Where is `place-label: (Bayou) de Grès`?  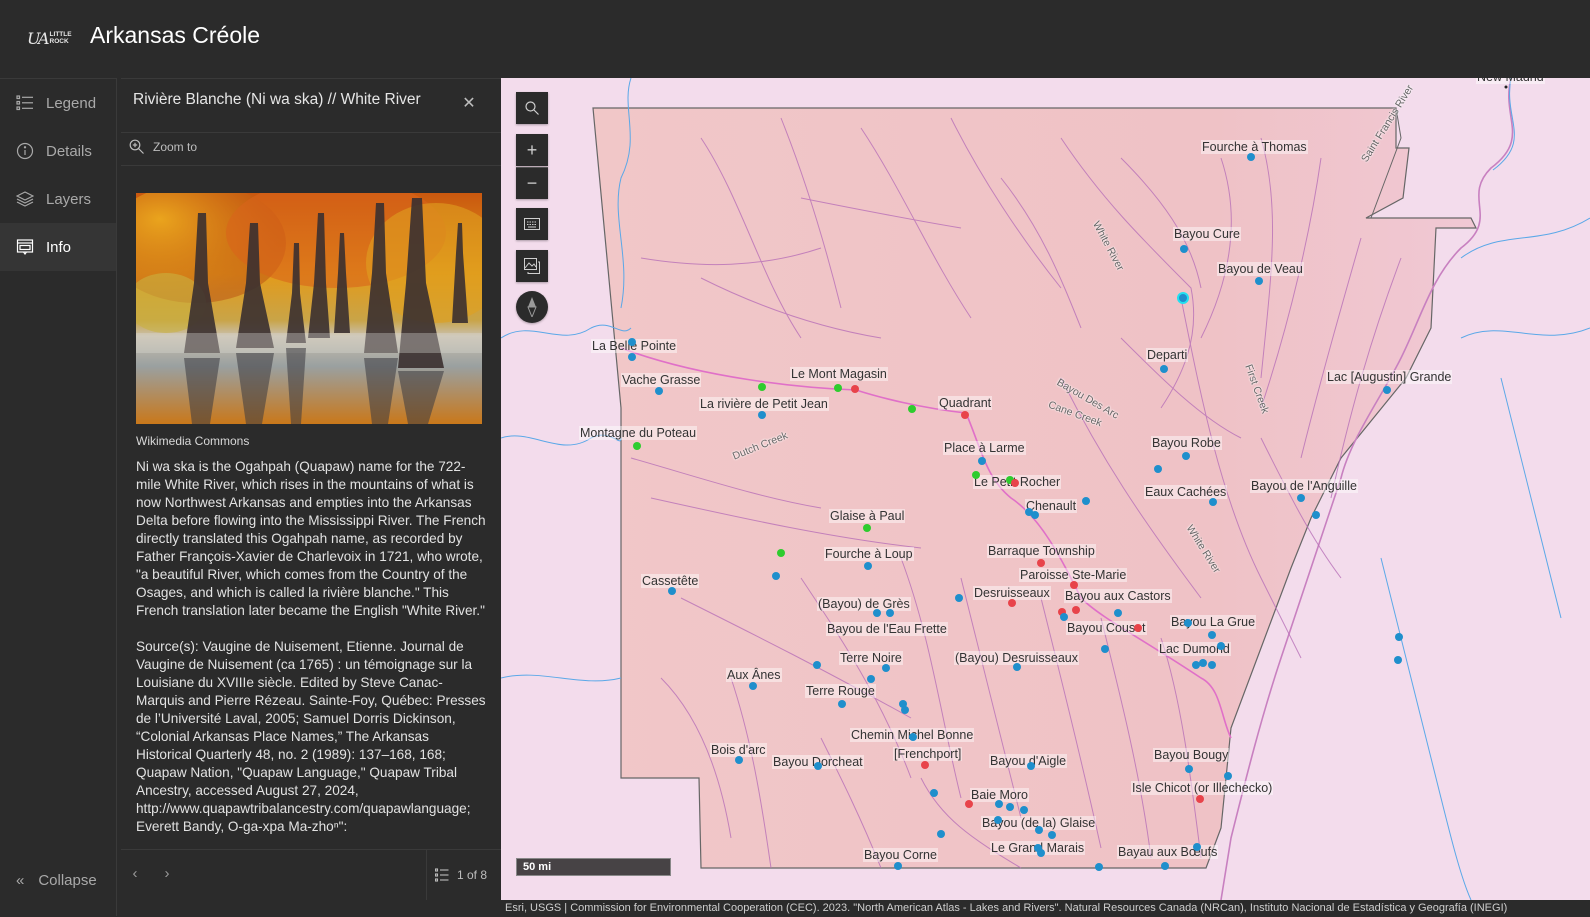 place-label: (Bayou) de Grès is located at coordinates (864, 604).